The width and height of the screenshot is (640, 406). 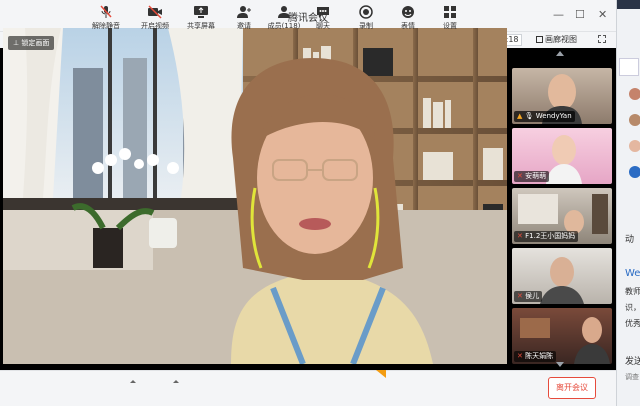 What do you see at coordinates (284, 19) in the screenshot?
I see `members-button: 成员(118)` at bounding box center [284, 19].